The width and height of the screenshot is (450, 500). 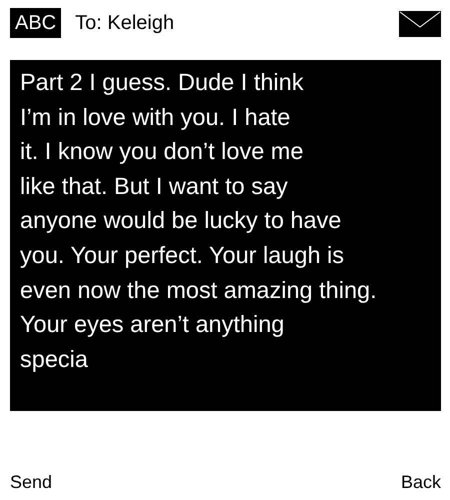 What do you see at coordinates (124, 23) in the screenshot?
I see `recipient-label: To: Keleigh` at bounding box center [124, 23].